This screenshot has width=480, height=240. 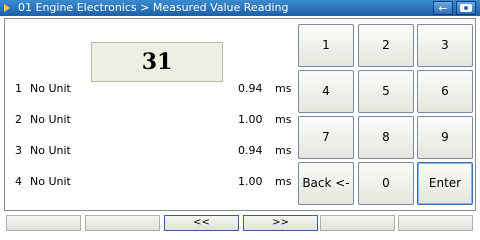 I want to click on arrow-left-icon: ←, so click(x=443, y=8).